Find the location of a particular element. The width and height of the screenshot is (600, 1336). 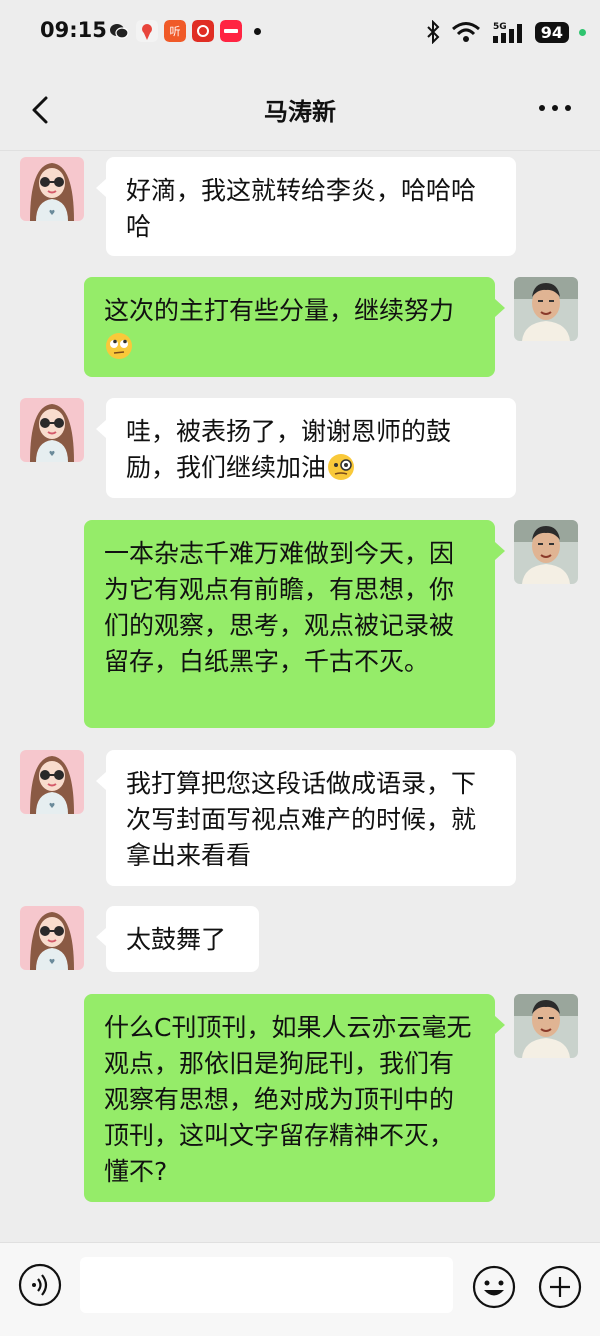

listen-app-icon: 听 is located at coordinates (175, 31).